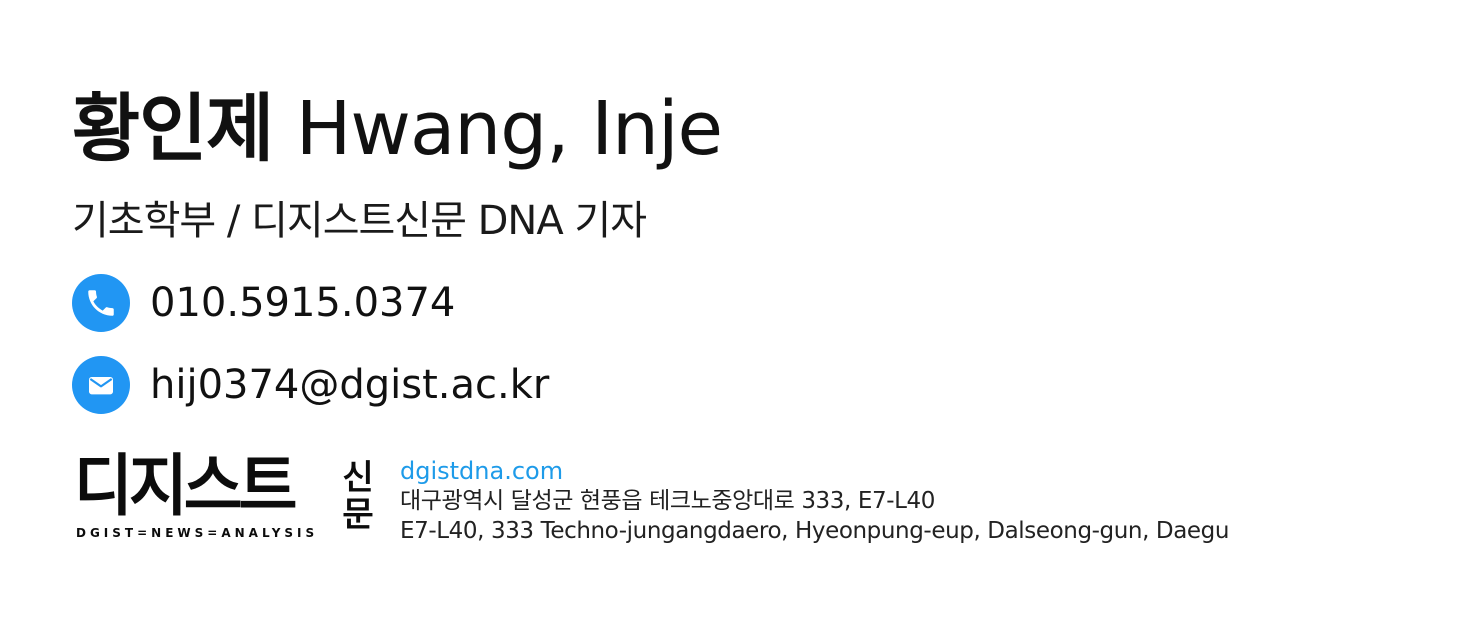  Describe the element at coordinates (359, 221) in the screenshot. I see `job-title: 기초학부 / 디지스트신문 DNA 기자` at that location.